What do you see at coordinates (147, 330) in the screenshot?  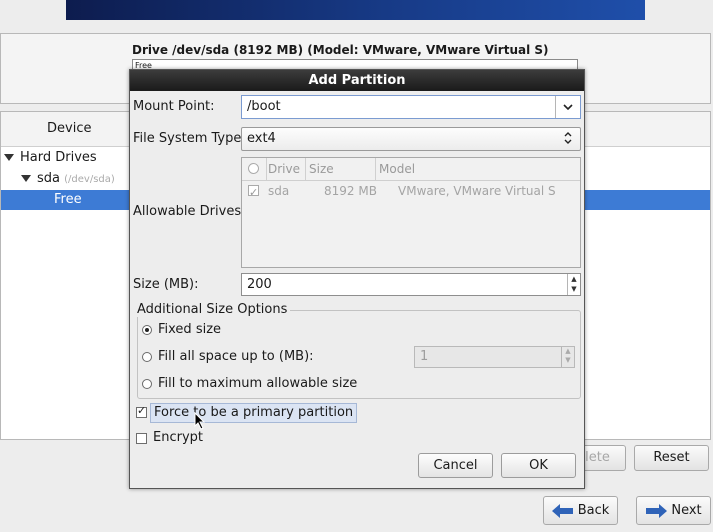 I see `radio-fixed-size` at bounding box center [147, 330].